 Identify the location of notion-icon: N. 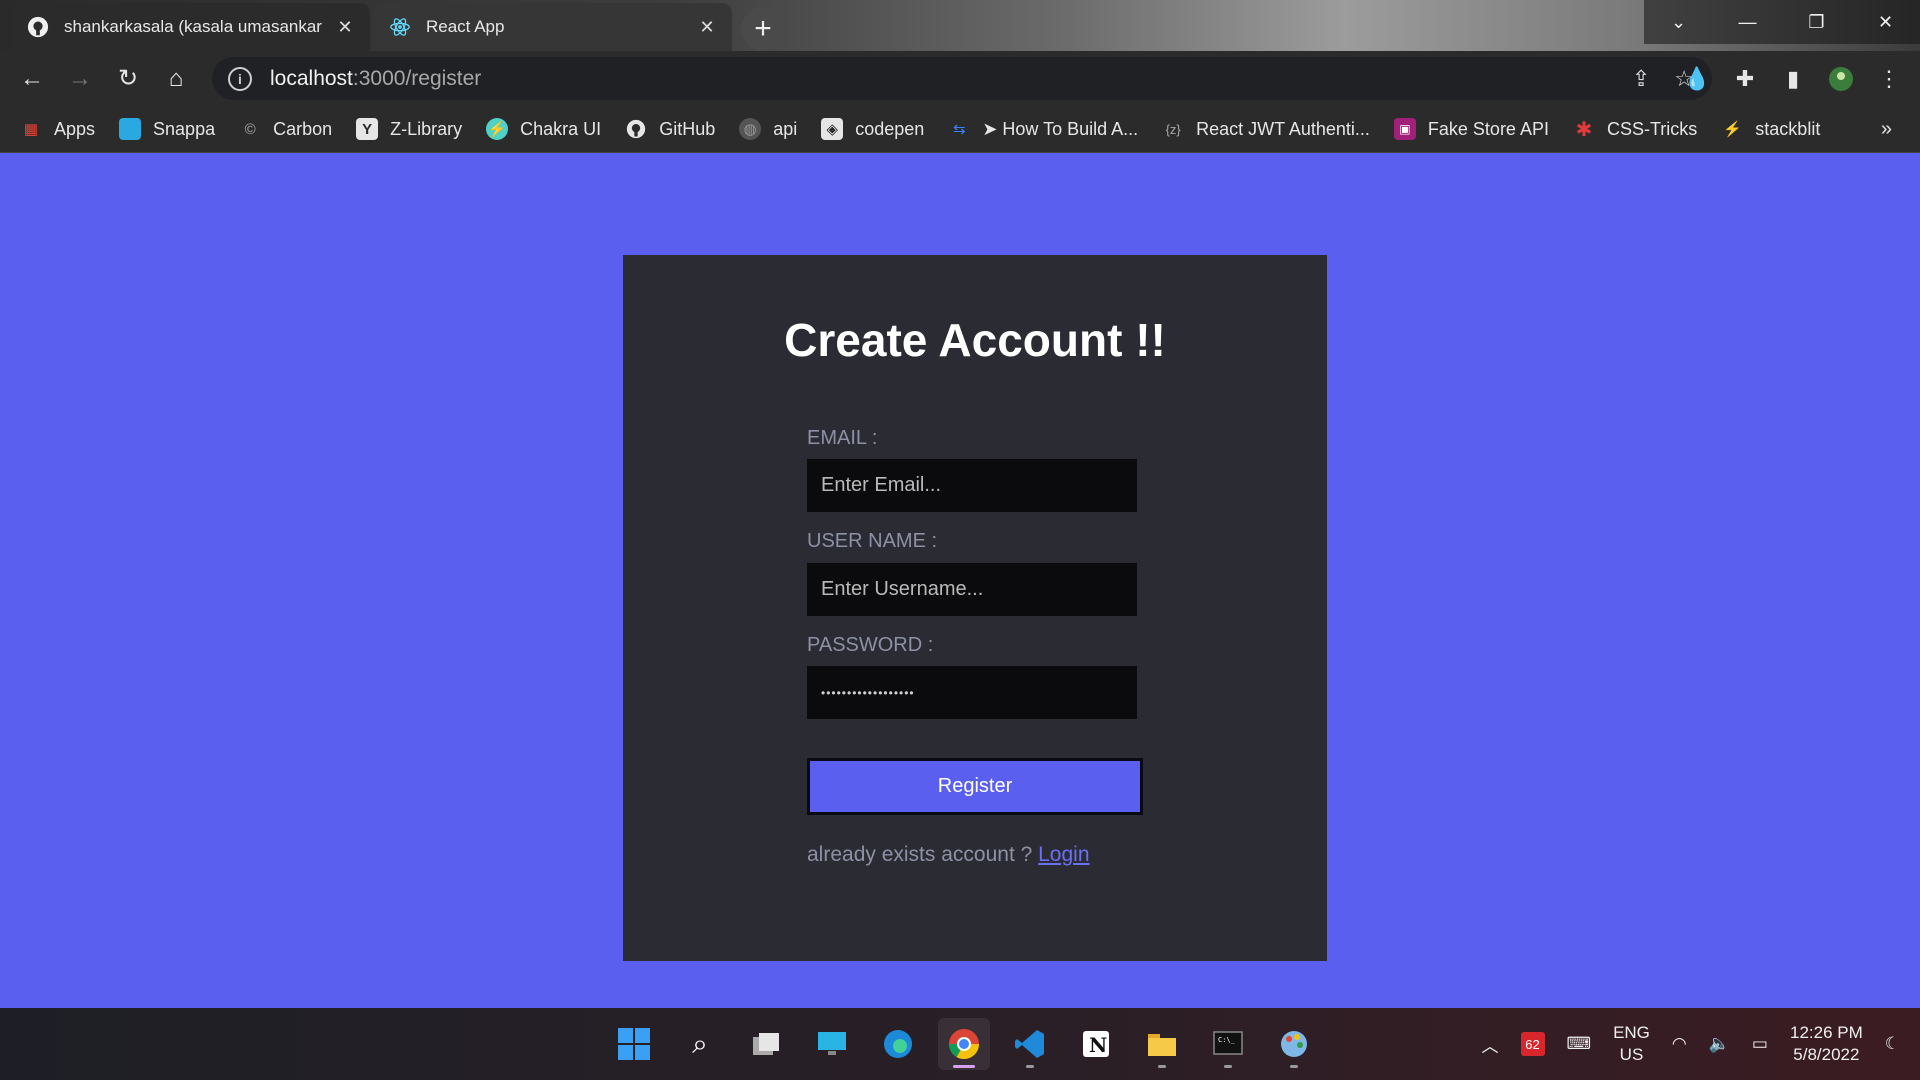
(1096, 1044).